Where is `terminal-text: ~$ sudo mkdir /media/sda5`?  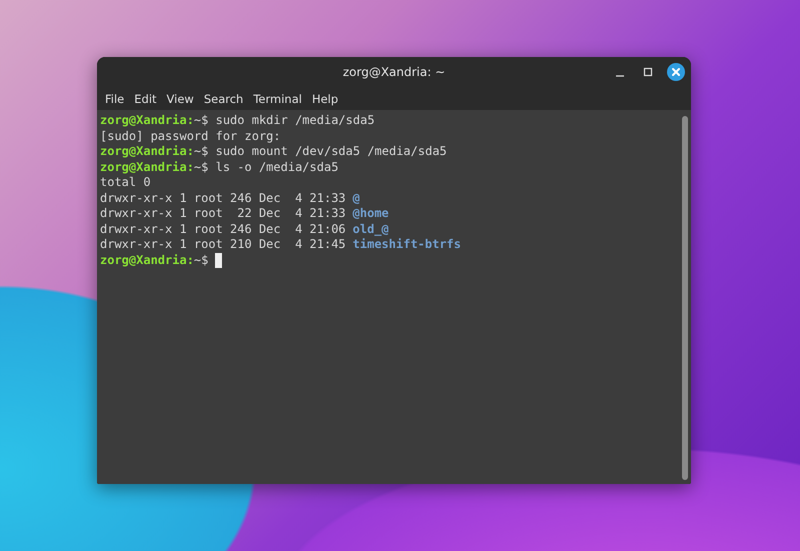
terminal-text: ~$ sudo mkdir /media/sda5 is located at coordinates (284, 120).